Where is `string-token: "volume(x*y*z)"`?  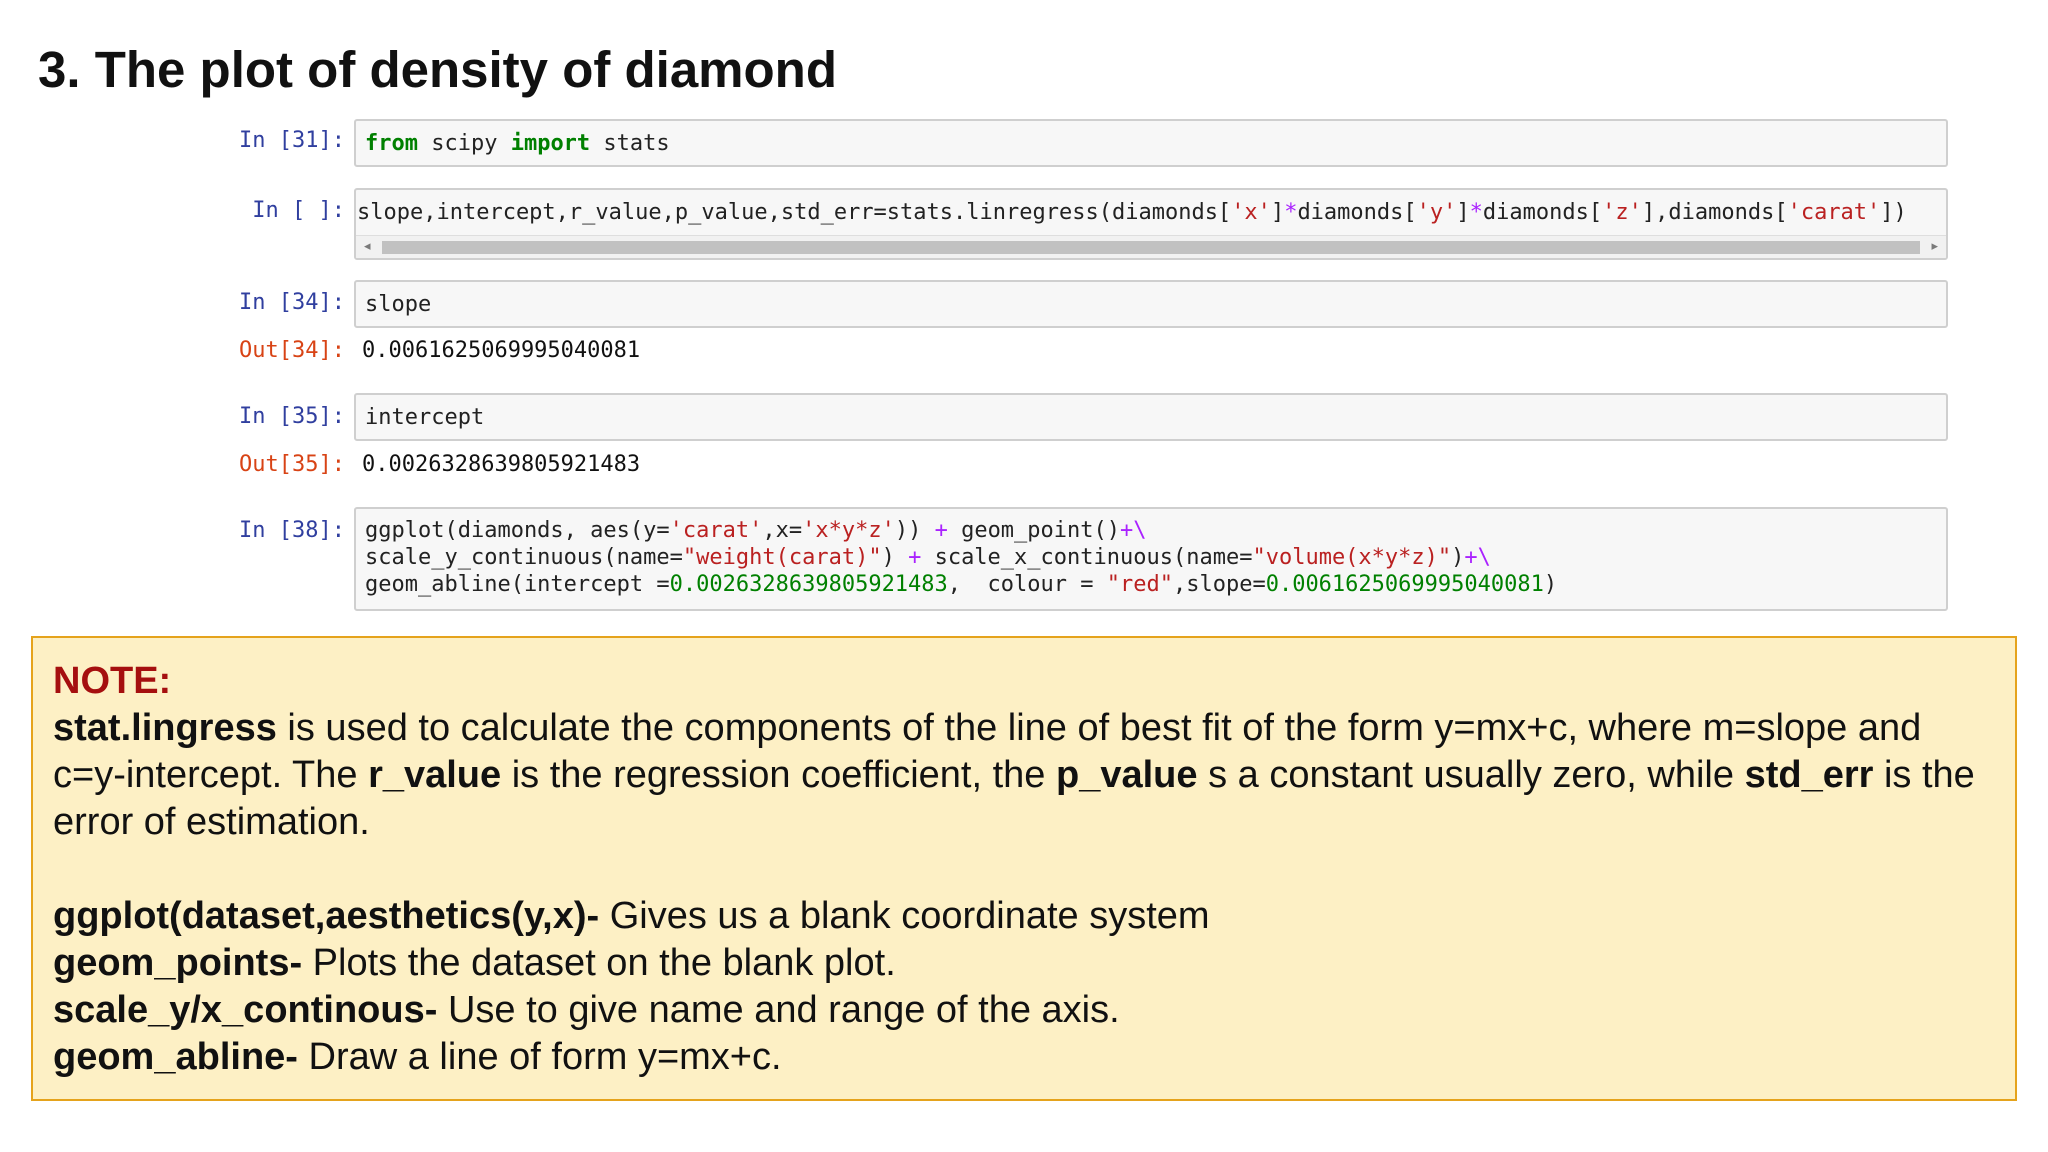
string-token: "volume(x*y*z)" is located at coordinates (1352, 557).